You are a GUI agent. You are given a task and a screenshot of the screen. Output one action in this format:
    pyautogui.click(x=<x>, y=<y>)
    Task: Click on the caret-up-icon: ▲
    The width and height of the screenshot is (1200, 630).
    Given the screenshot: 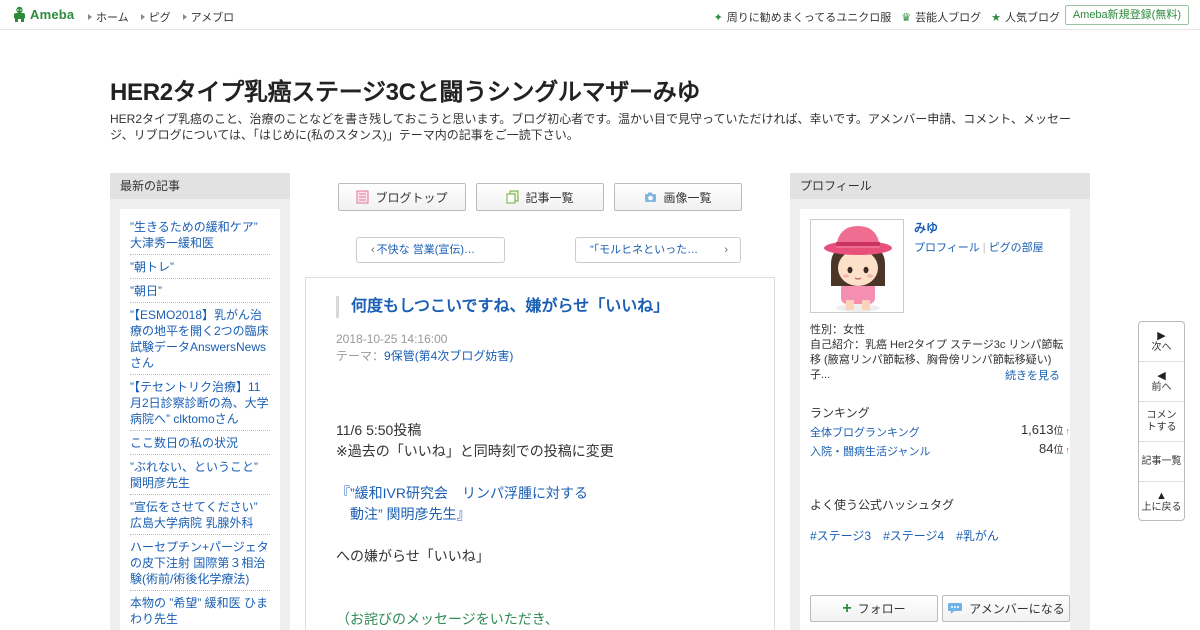 What is the action you would take?
    pyautogui.click(x=1161, y=496)
    